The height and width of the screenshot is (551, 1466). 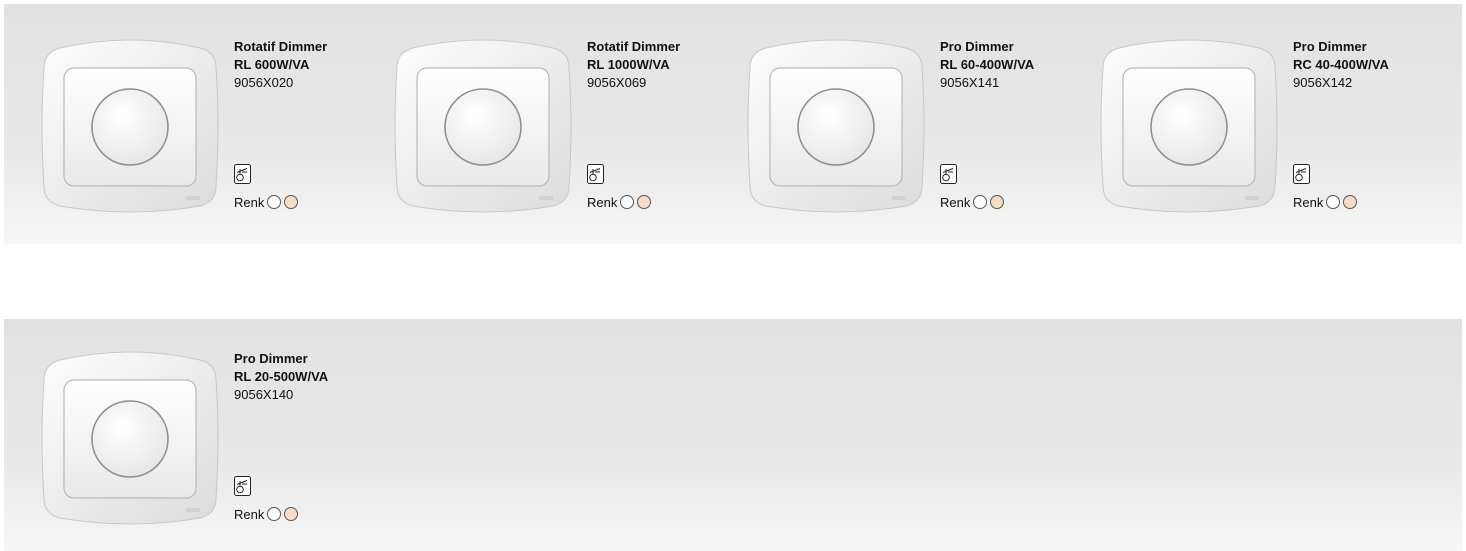 What do you see at coordinates (1341, 64) in the screenshot?
I see `product-spec: RC 40-400W/VA` at bounding box center [1341, 64].